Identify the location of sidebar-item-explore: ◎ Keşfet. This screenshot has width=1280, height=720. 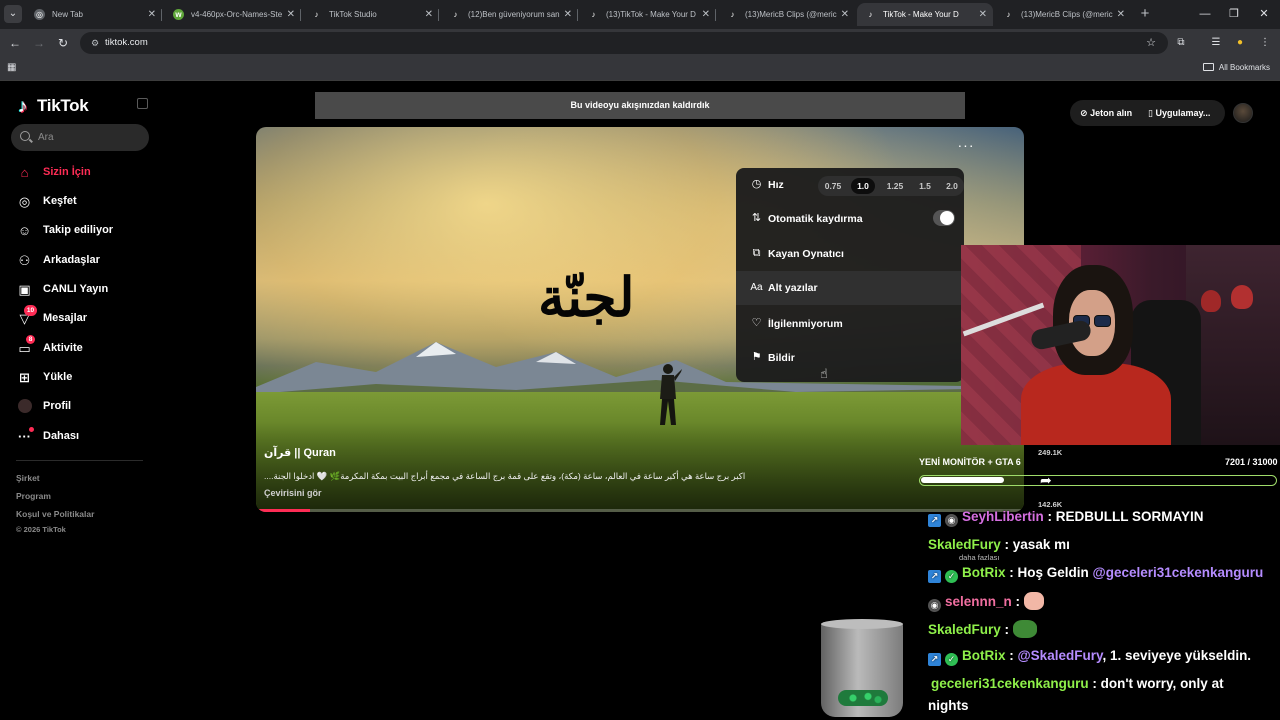
(46, 201).